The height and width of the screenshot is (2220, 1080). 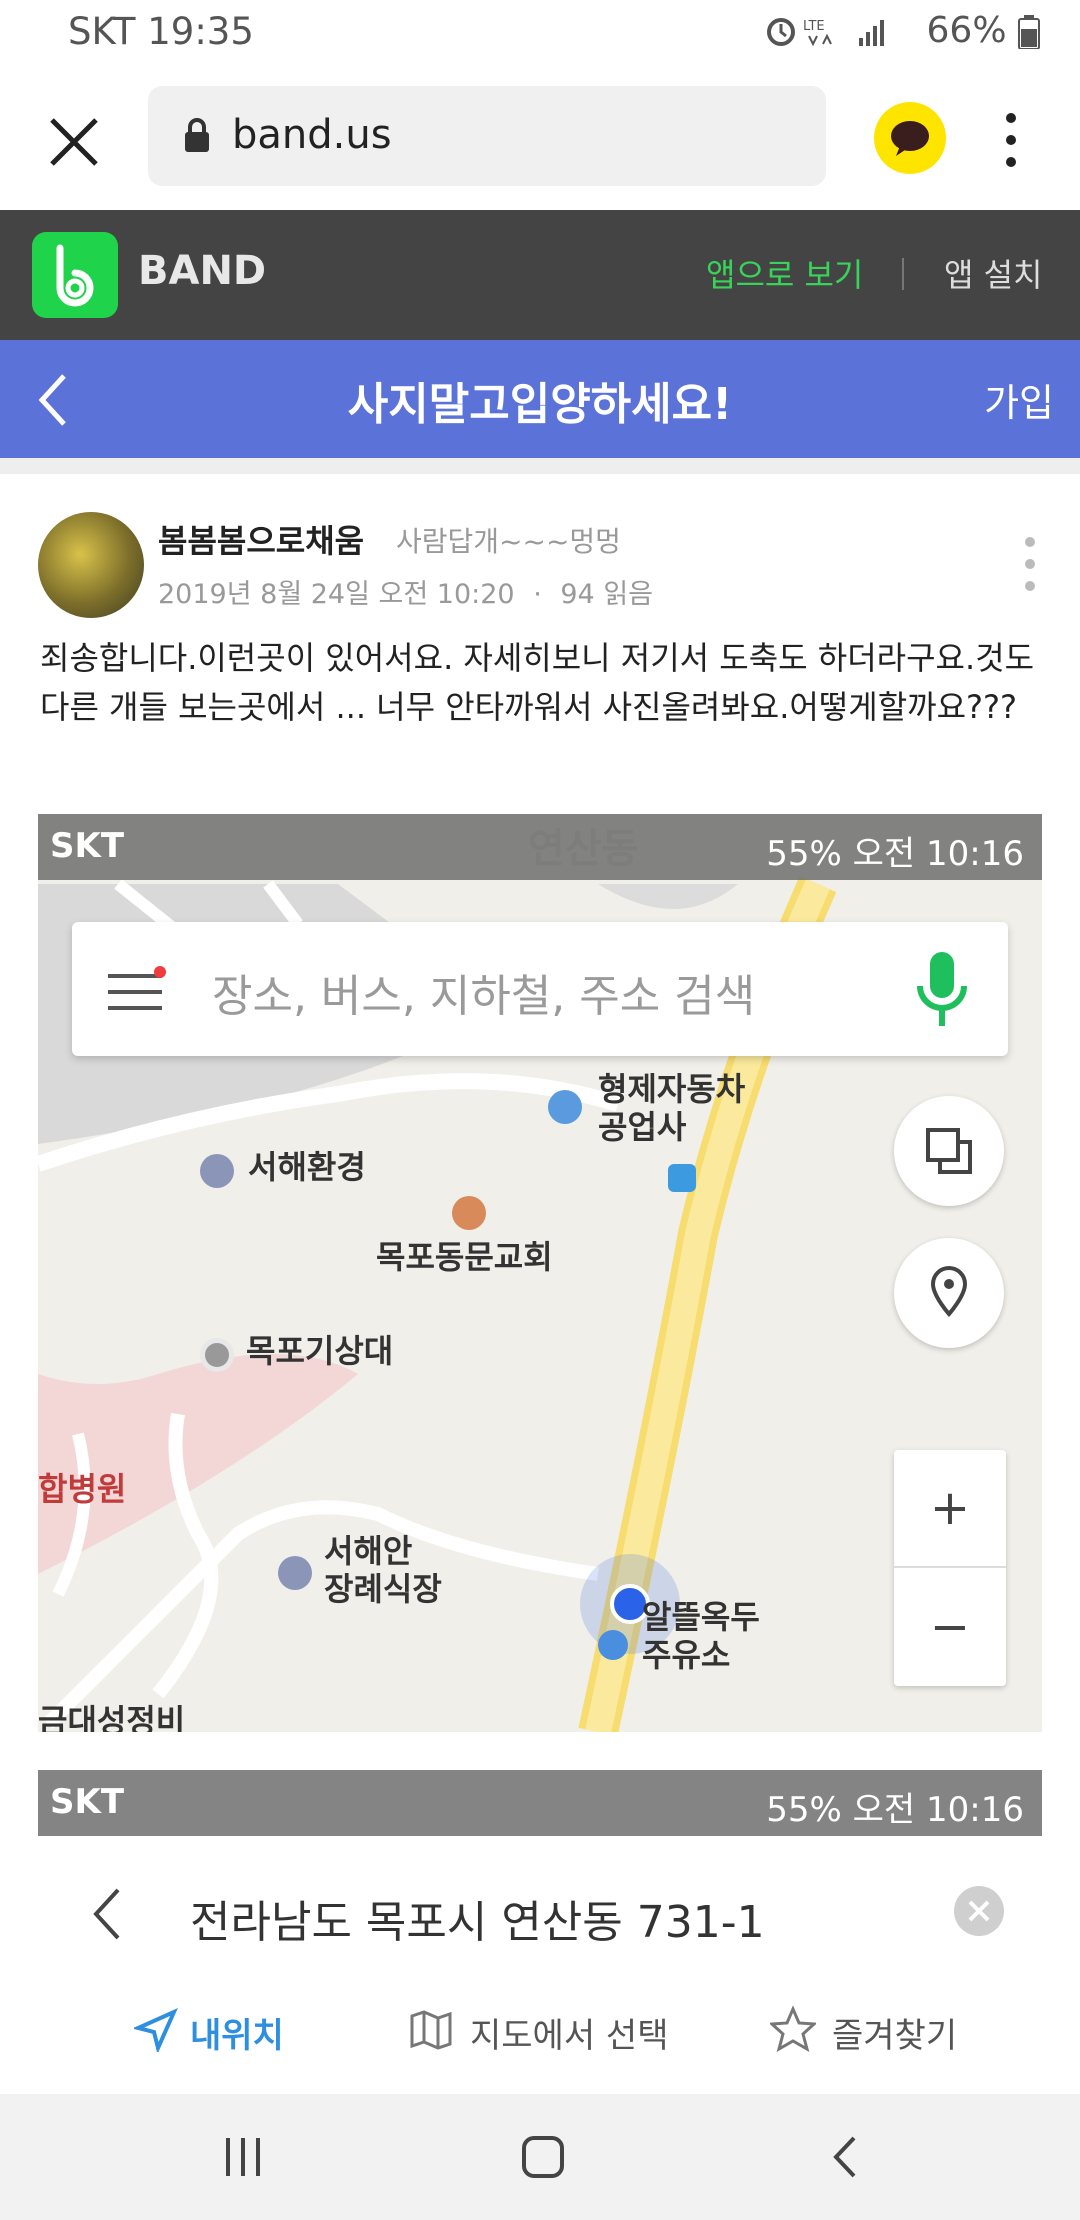 I want to click on clear-icon, so click(x=979, y=1911).